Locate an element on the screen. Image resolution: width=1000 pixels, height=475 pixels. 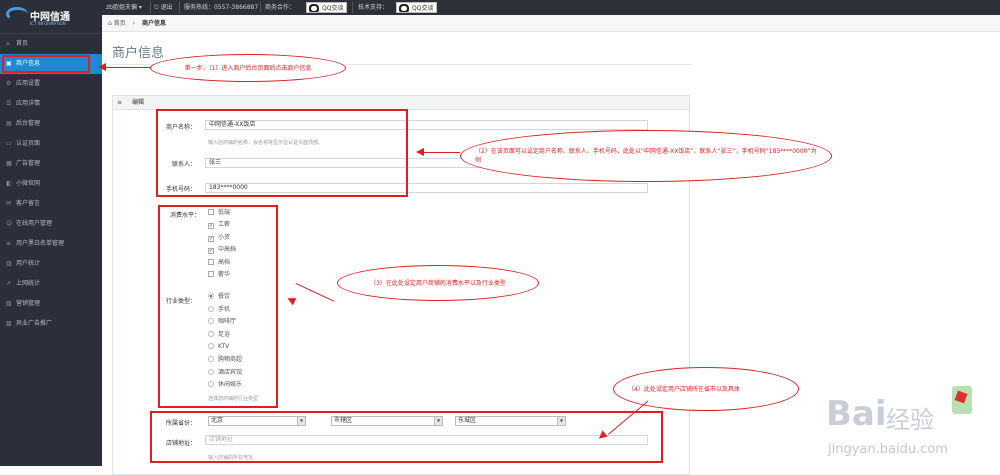
logo-subtitle: ICT INFORMATION is located at coordinates (48, 23).